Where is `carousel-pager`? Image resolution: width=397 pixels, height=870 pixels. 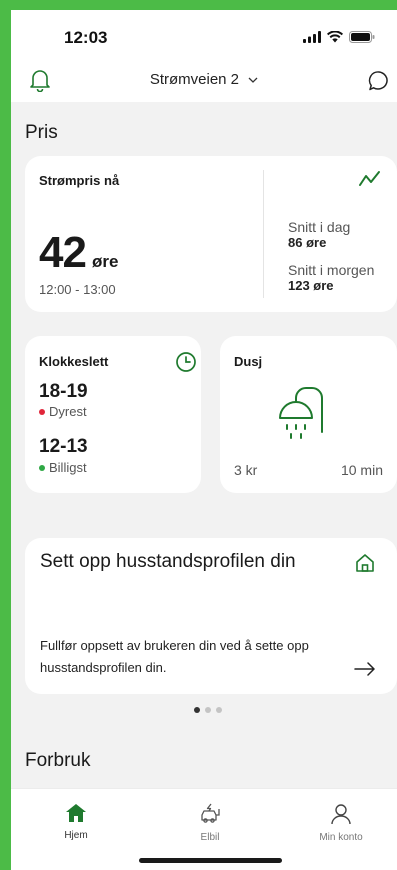 carousel-pager is located at coordinates (208, 710).